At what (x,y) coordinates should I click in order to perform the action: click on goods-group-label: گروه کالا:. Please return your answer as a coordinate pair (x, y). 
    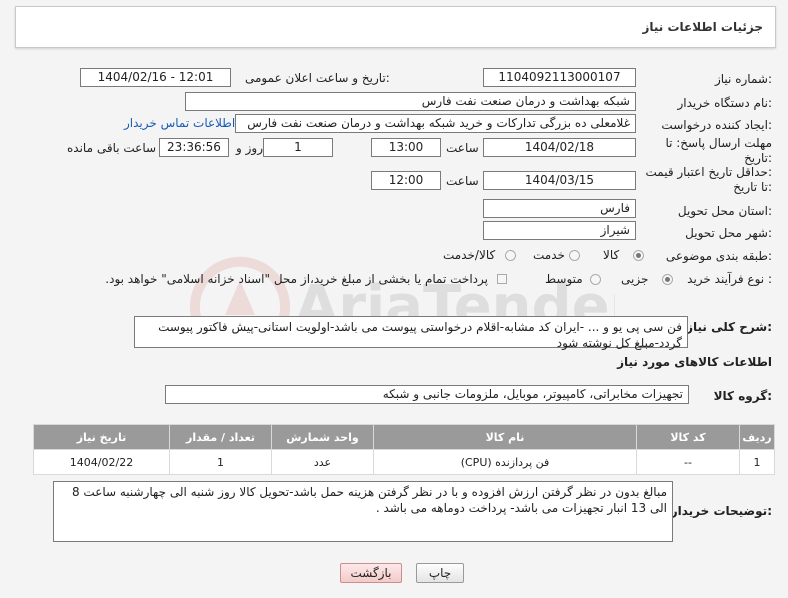
    Looking at the image, I should click on (742, 396).